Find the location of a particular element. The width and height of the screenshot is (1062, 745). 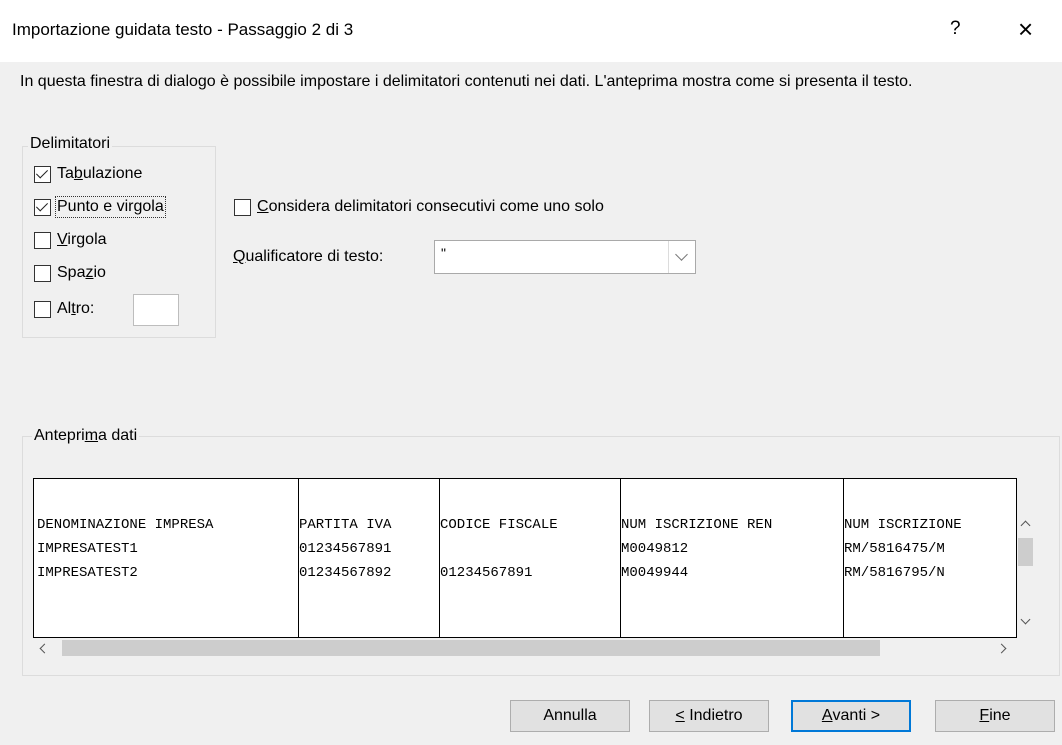

qualifier-dropdown-button is located at coordinates (681, 257).